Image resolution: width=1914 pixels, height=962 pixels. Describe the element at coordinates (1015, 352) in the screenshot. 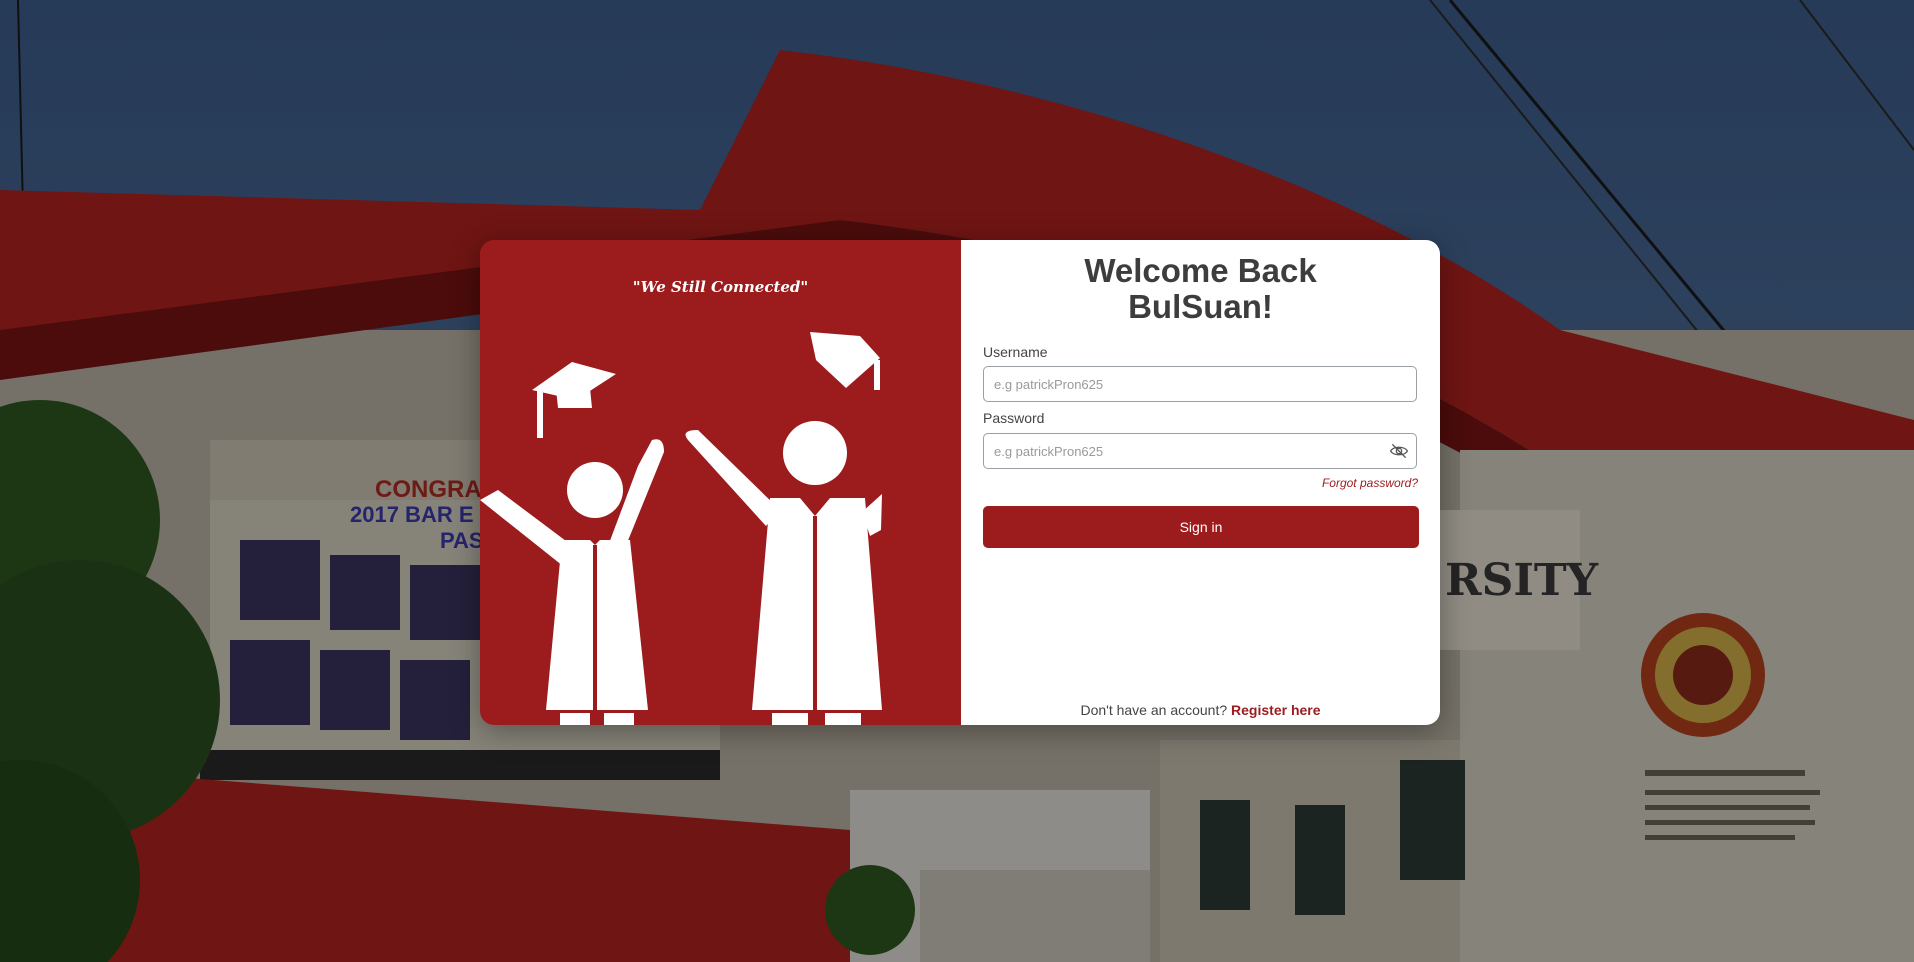

I see `username-label: Username` at that location.